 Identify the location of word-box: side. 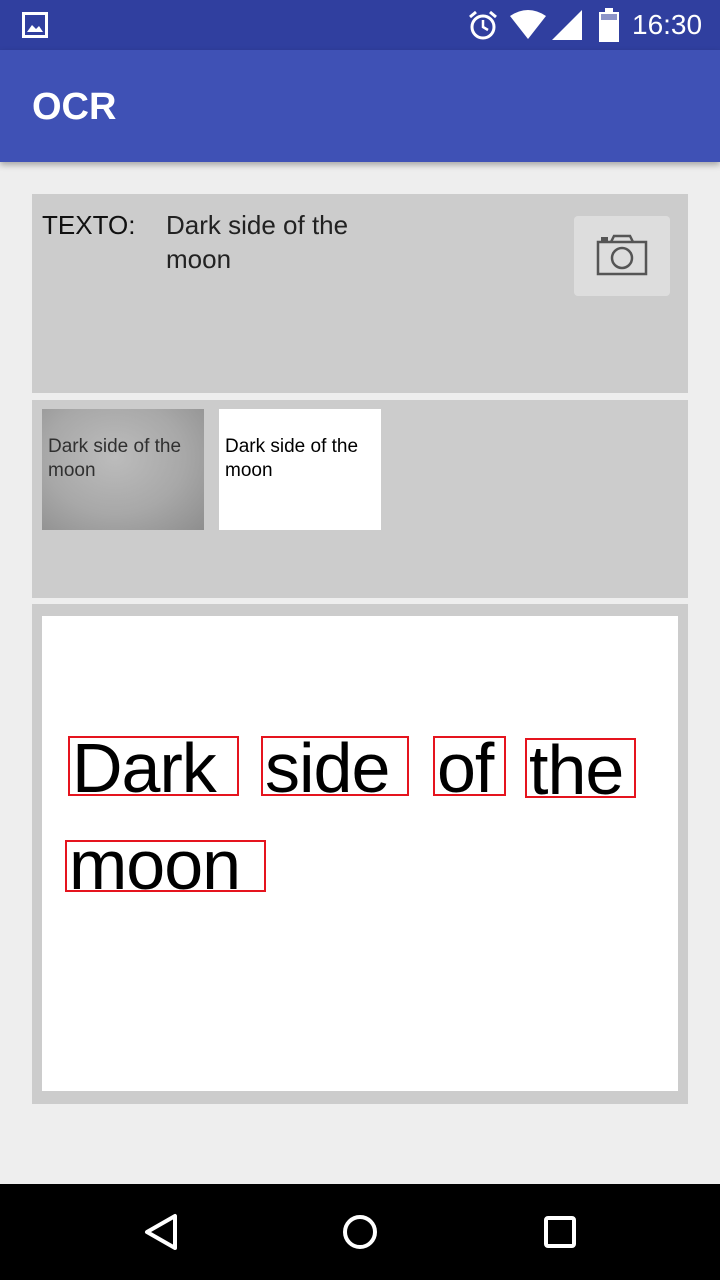
(335, 768).